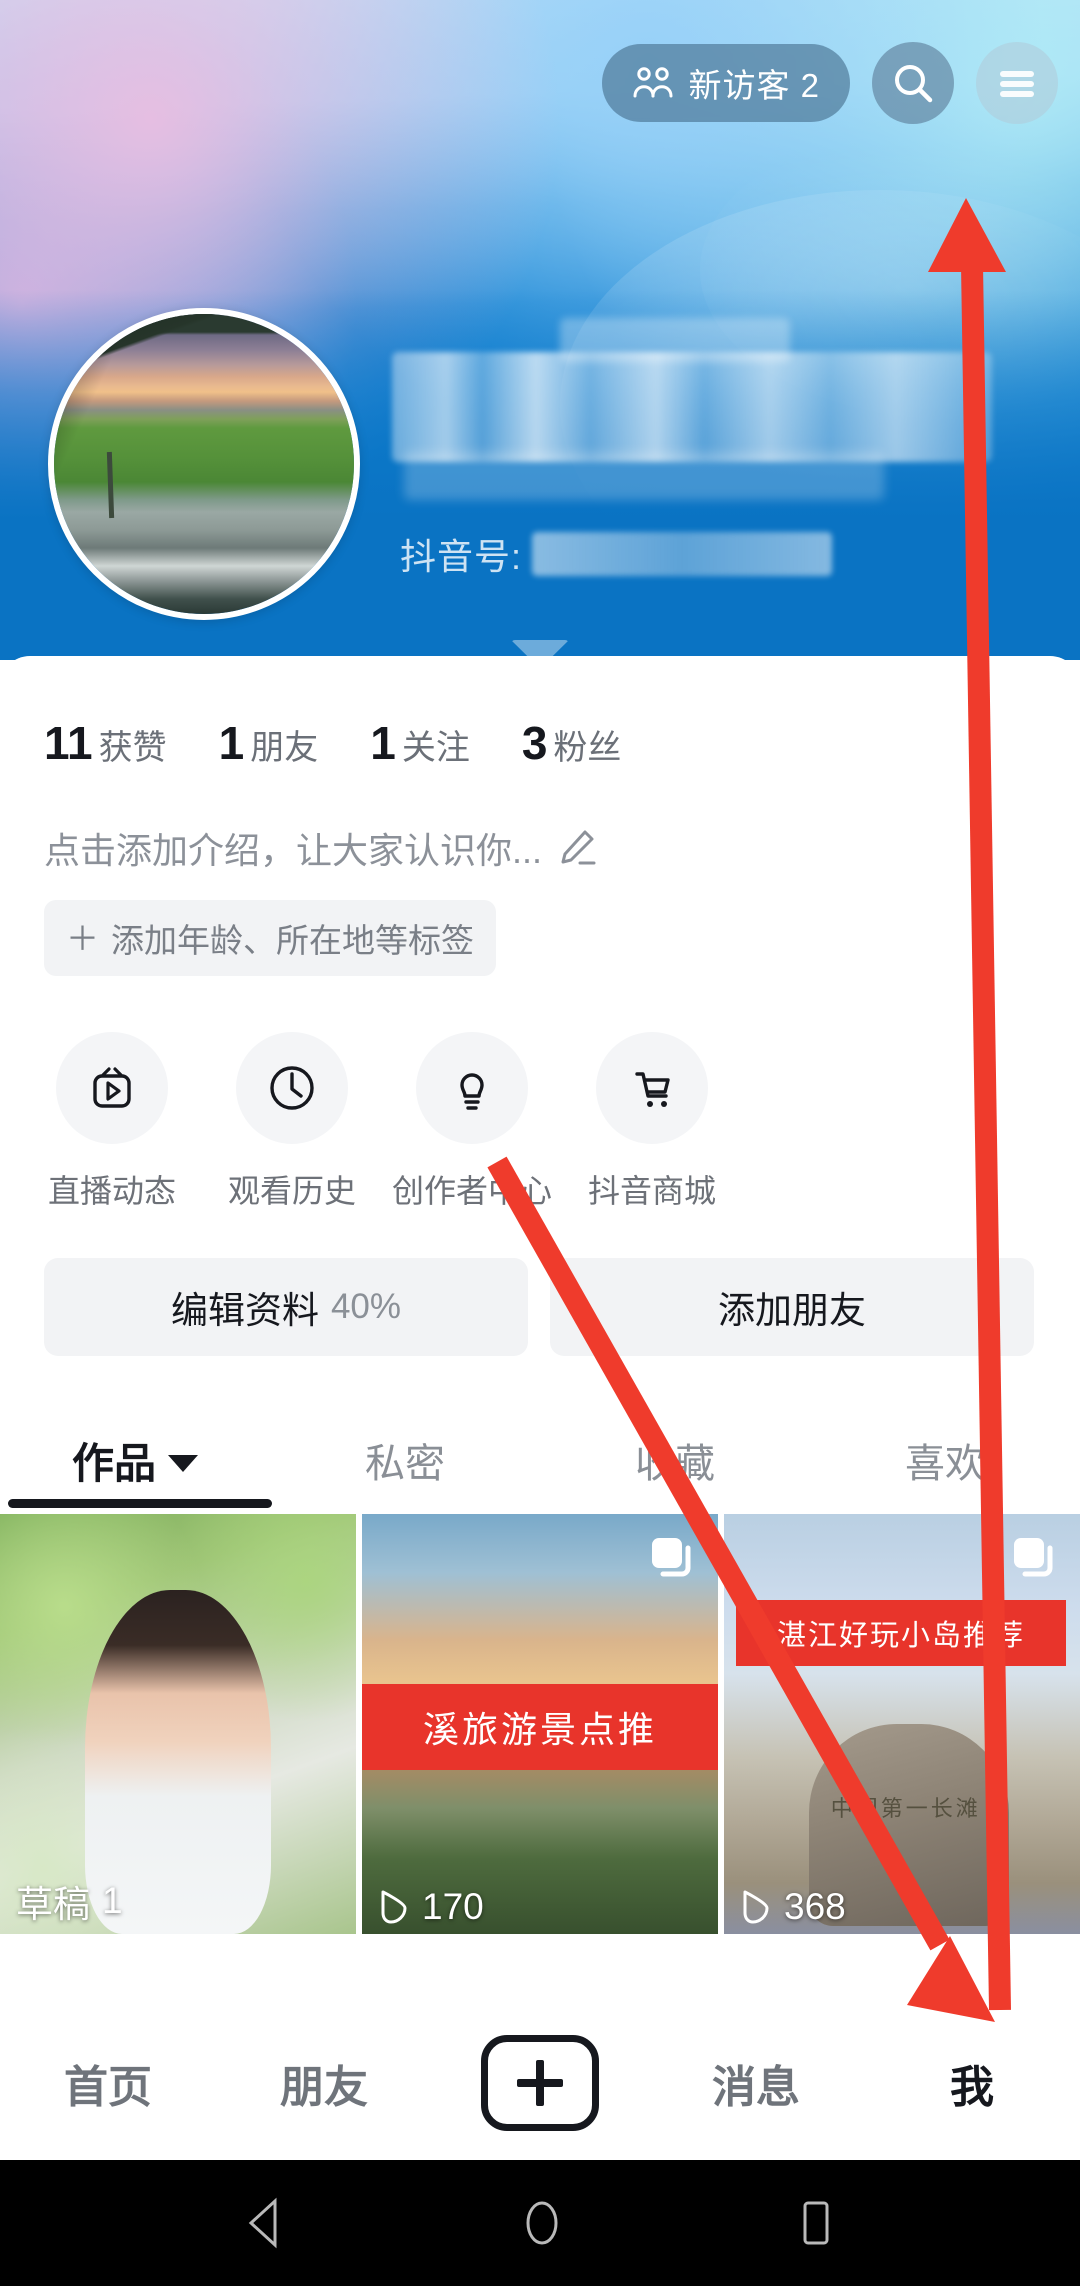 This screenshot has height=2286, width=1080. I want to click on stat-friends: 1 朋友, so click(269, 743).